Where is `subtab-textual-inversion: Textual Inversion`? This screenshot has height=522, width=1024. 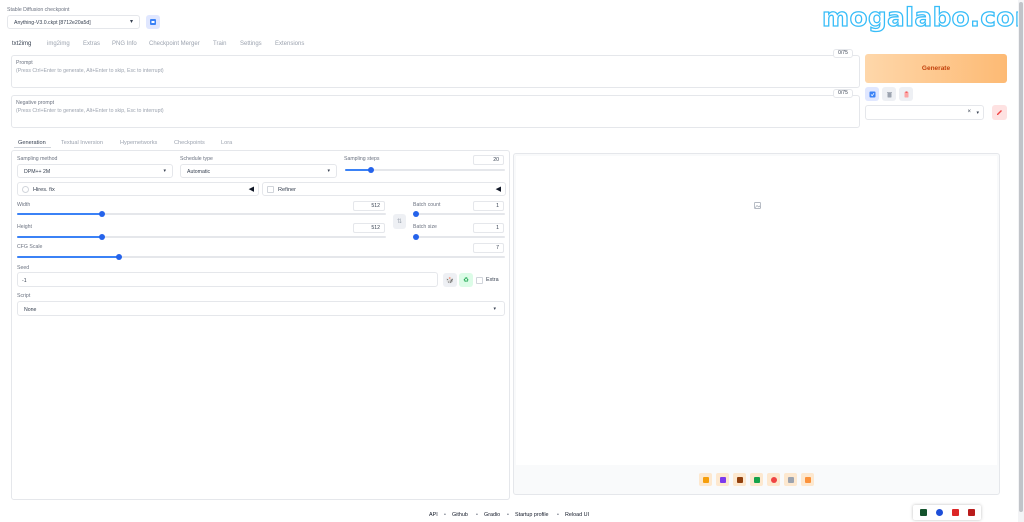 subtab-textual-inversion: Textual Inversion is located at coordinates (82, 143).